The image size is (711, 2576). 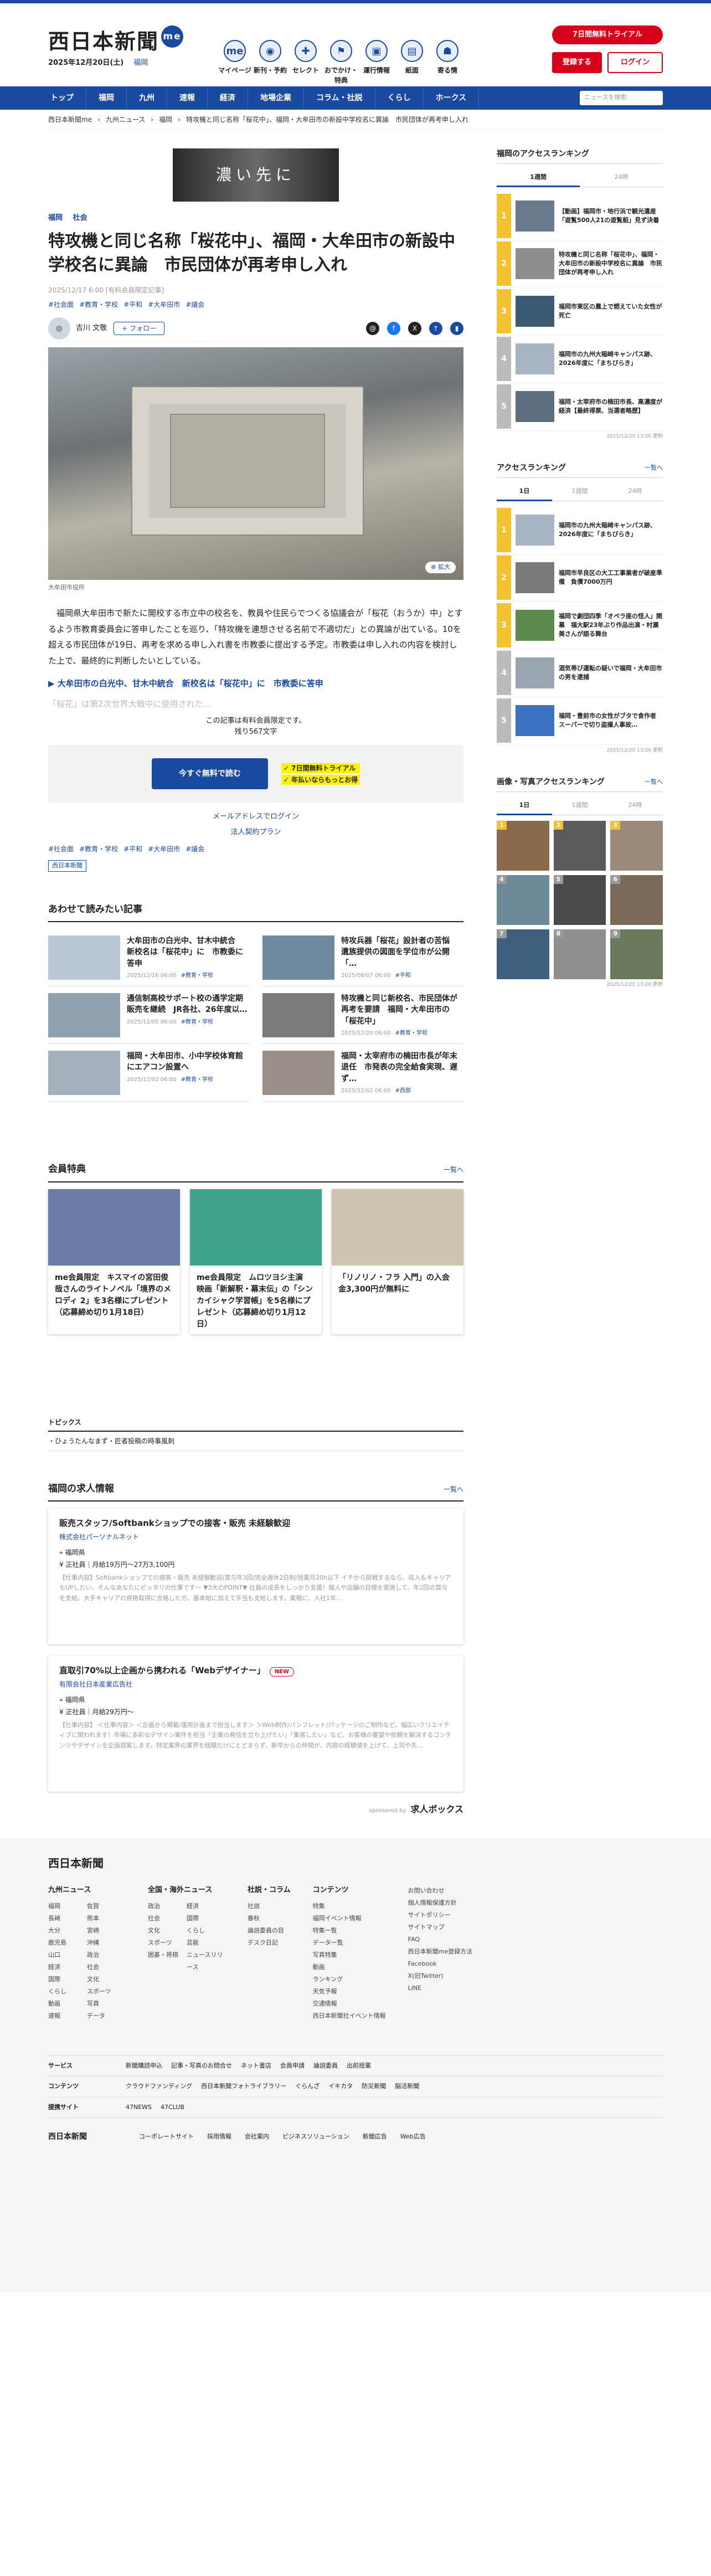 What do you see at coordinates (269, 1906) in the screenshot?
I see `footer-link: 社説` at bounding box center [269, 1906].